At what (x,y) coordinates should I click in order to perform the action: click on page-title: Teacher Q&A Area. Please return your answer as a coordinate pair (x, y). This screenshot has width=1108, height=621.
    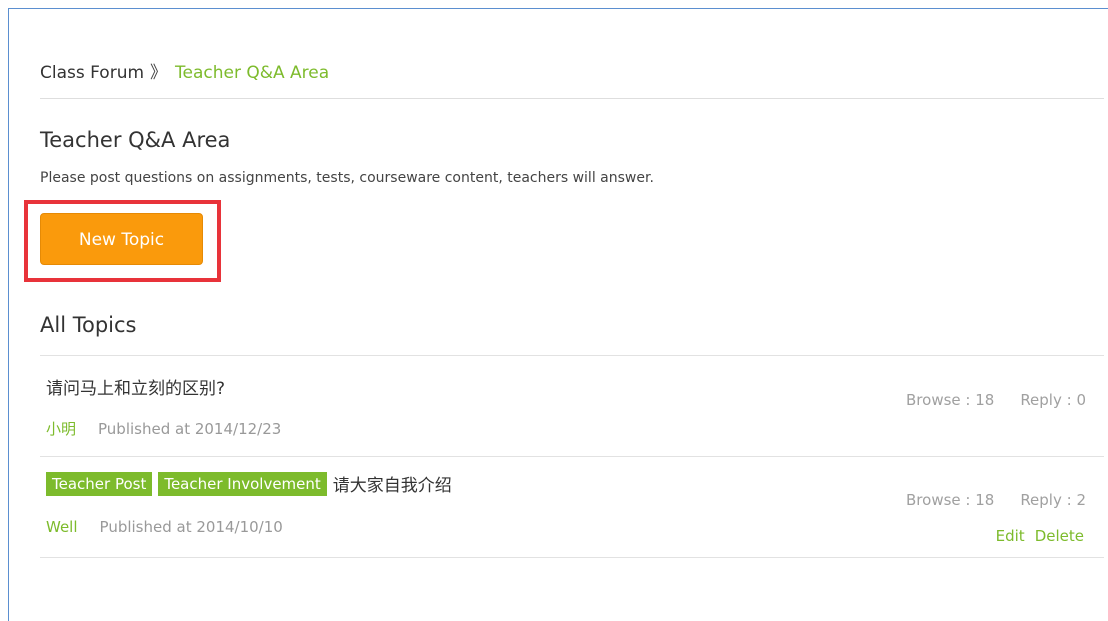
    Looking at the image, I should click on (135, 140).